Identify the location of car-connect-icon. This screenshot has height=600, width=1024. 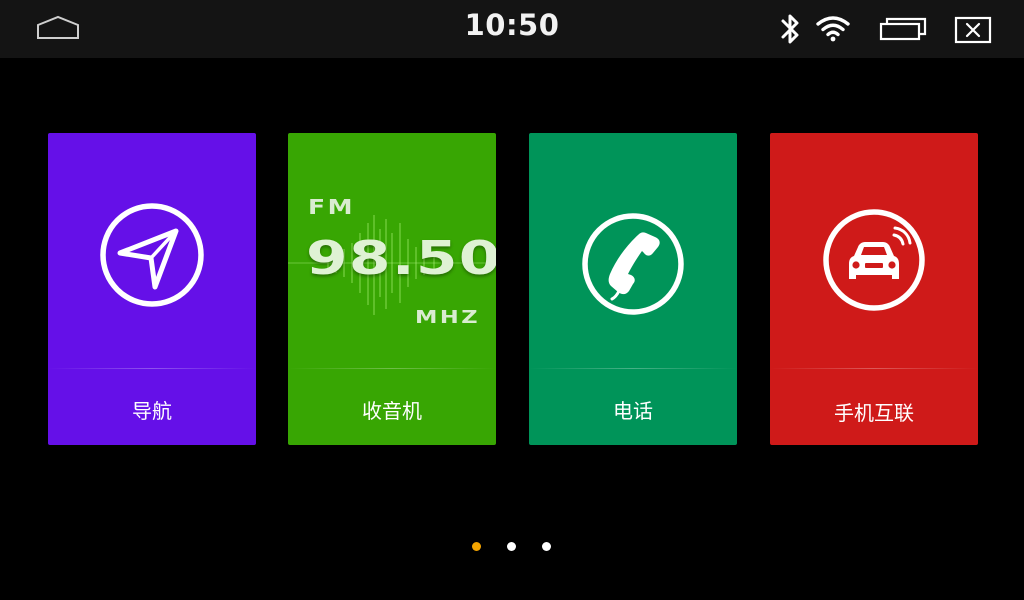
(874, 260).